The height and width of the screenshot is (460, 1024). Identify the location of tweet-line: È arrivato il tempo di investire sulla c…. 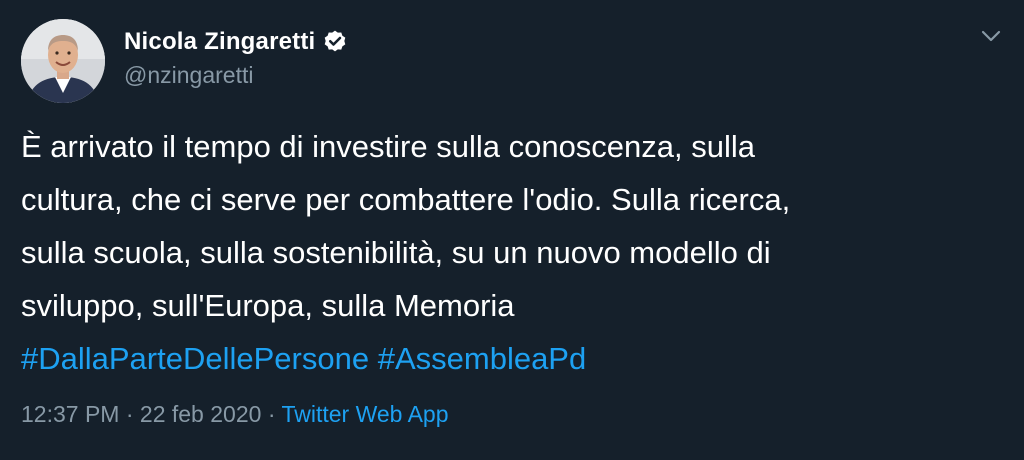
(388, 146).